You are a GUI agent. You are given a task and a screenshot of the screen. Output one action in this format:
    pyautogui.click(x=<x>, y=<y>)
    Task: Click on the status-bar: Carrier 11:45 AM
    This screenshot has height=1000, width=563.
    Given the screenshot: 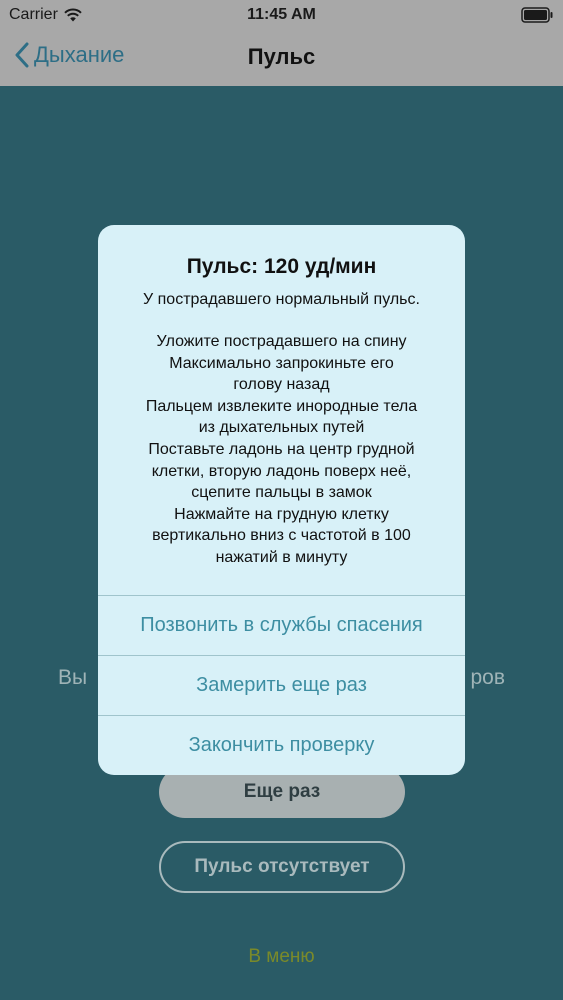 What is the action you would take?
    pyautogui.click(x=281, y=15)
    